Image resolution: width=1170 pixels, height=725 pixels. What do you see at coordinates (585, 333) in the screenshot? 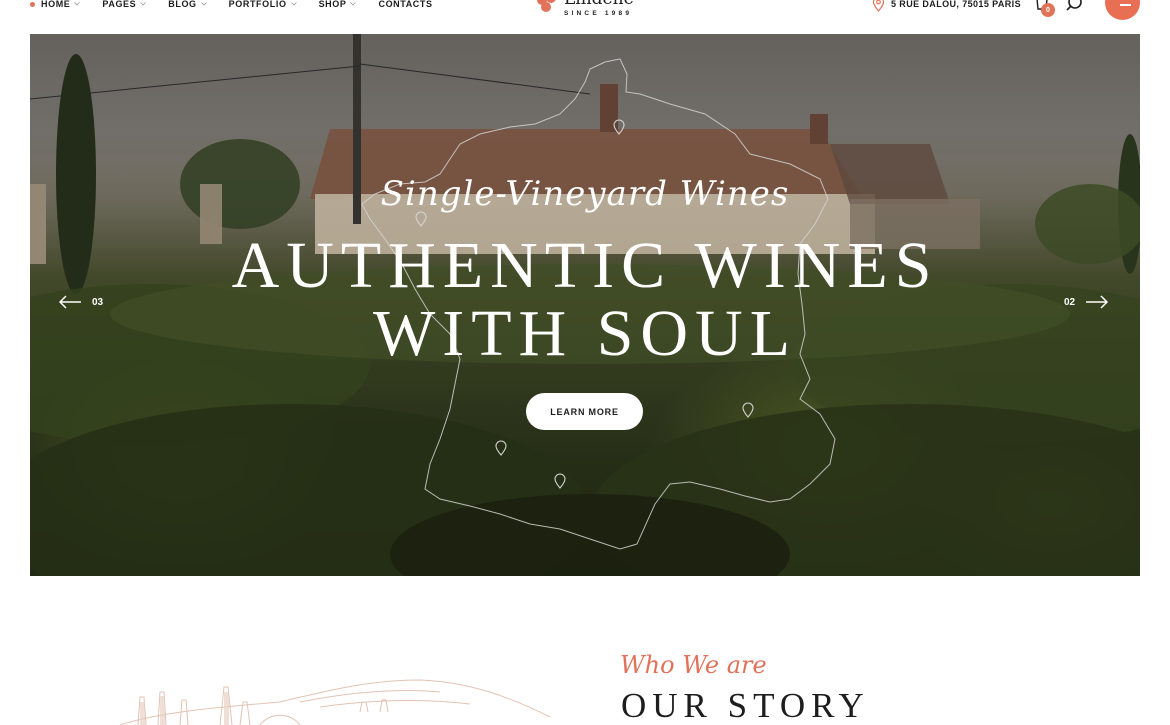
I see `hero-title-line2: WITH SOUL` at bounding box center [585, 333].